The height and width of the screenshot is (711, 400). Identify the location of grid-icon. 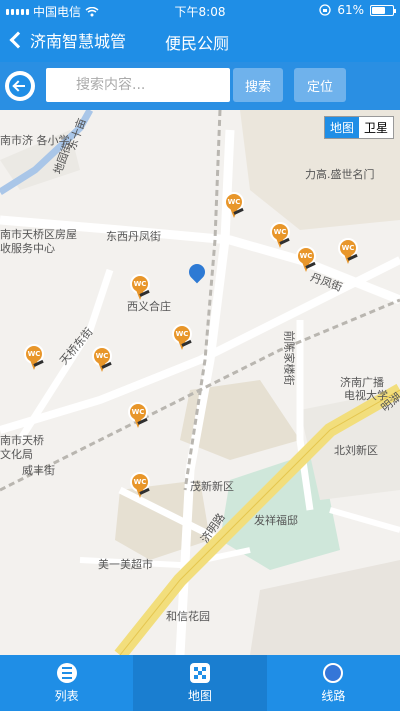
(199, 673).